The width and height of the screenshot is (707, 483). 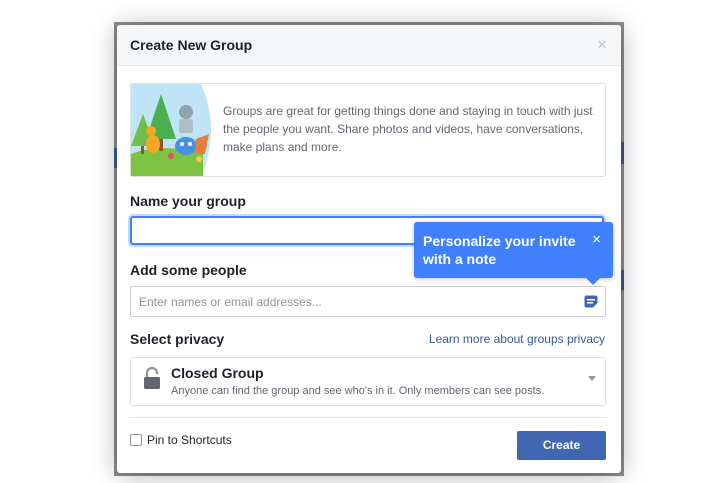 I want to click on privacy-learn-more-link: Learn more about groups privacy, so click(x=517, y=339).